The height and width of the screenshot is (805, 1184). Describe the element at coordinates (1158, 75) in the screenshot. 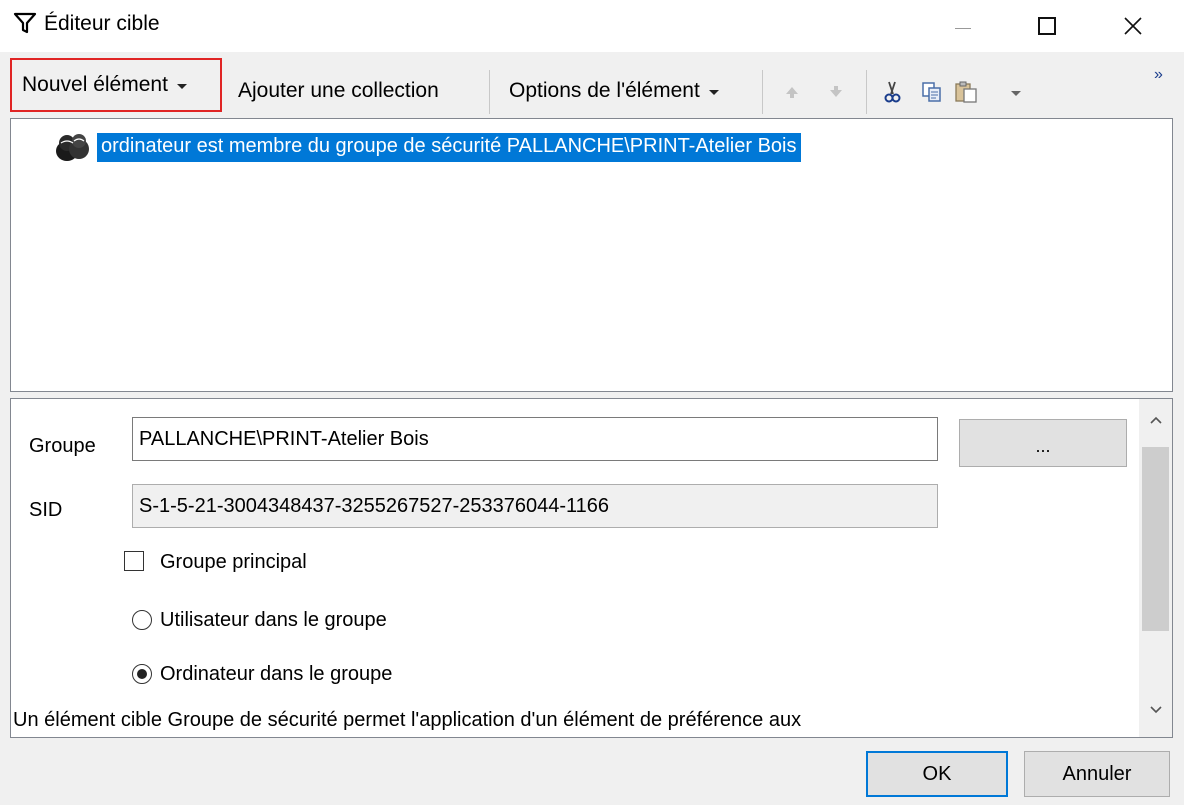

I see `toolbar-overflow-icon: »` at that location.